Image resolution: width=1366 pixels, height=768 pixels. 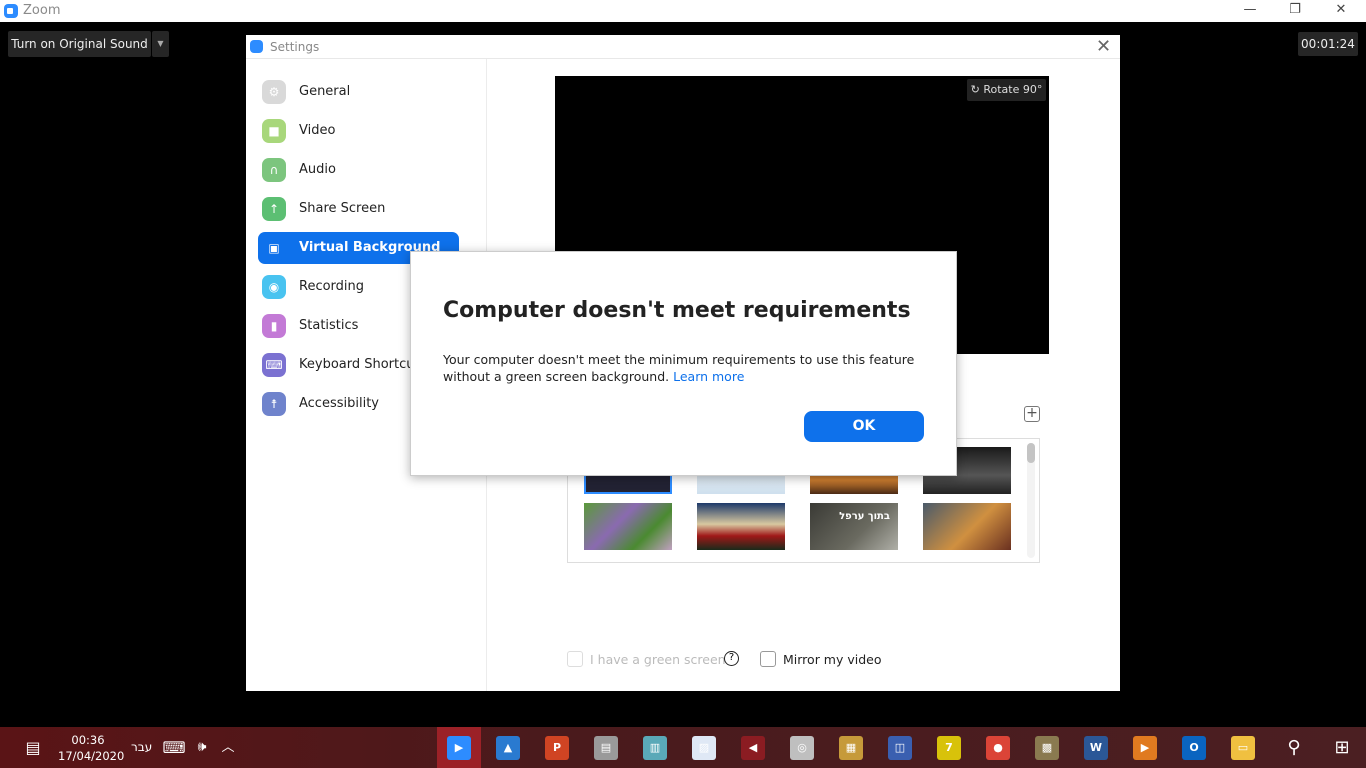 What do you see at coordinates (1243, 748) in the screenshot?
I see `explorer-app-icon: ▭` at bounding box center [1243, 748].